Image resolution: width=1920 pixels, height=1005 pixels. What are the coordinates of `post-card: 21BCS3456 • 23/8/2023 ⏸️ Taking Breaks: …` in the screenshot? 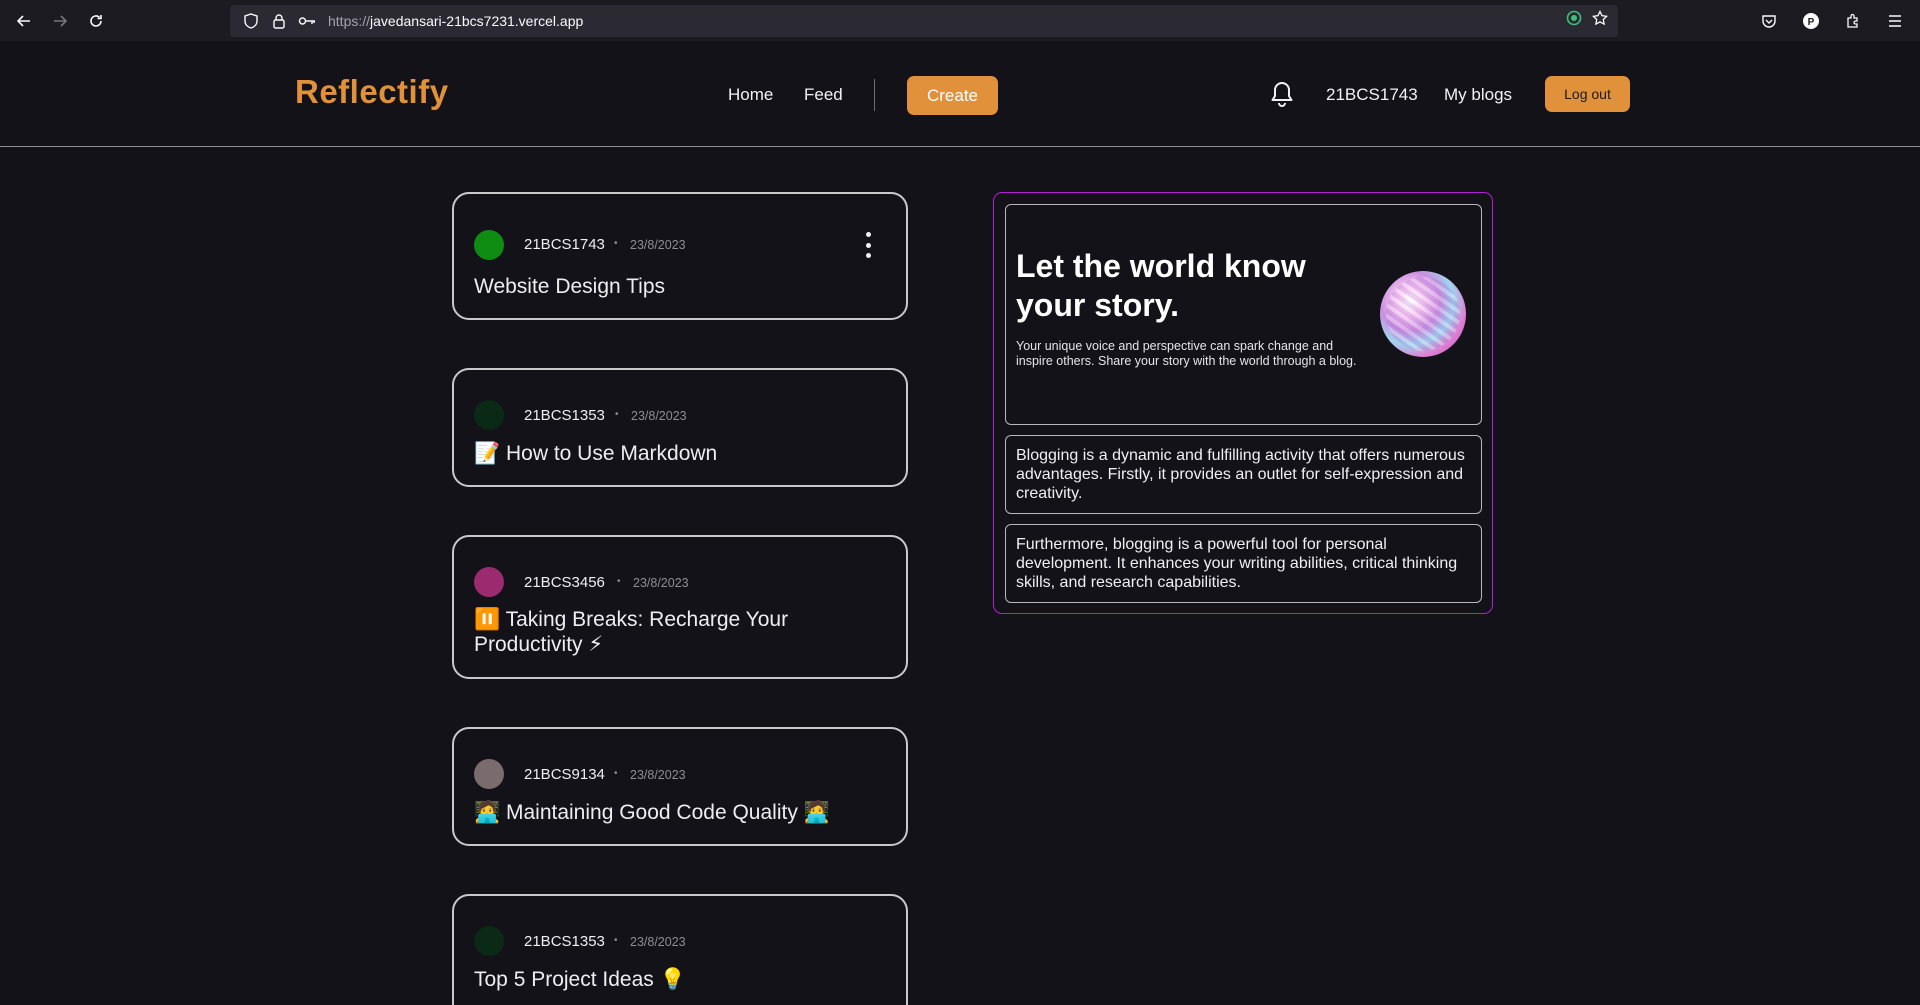 It's located at (680, 607).